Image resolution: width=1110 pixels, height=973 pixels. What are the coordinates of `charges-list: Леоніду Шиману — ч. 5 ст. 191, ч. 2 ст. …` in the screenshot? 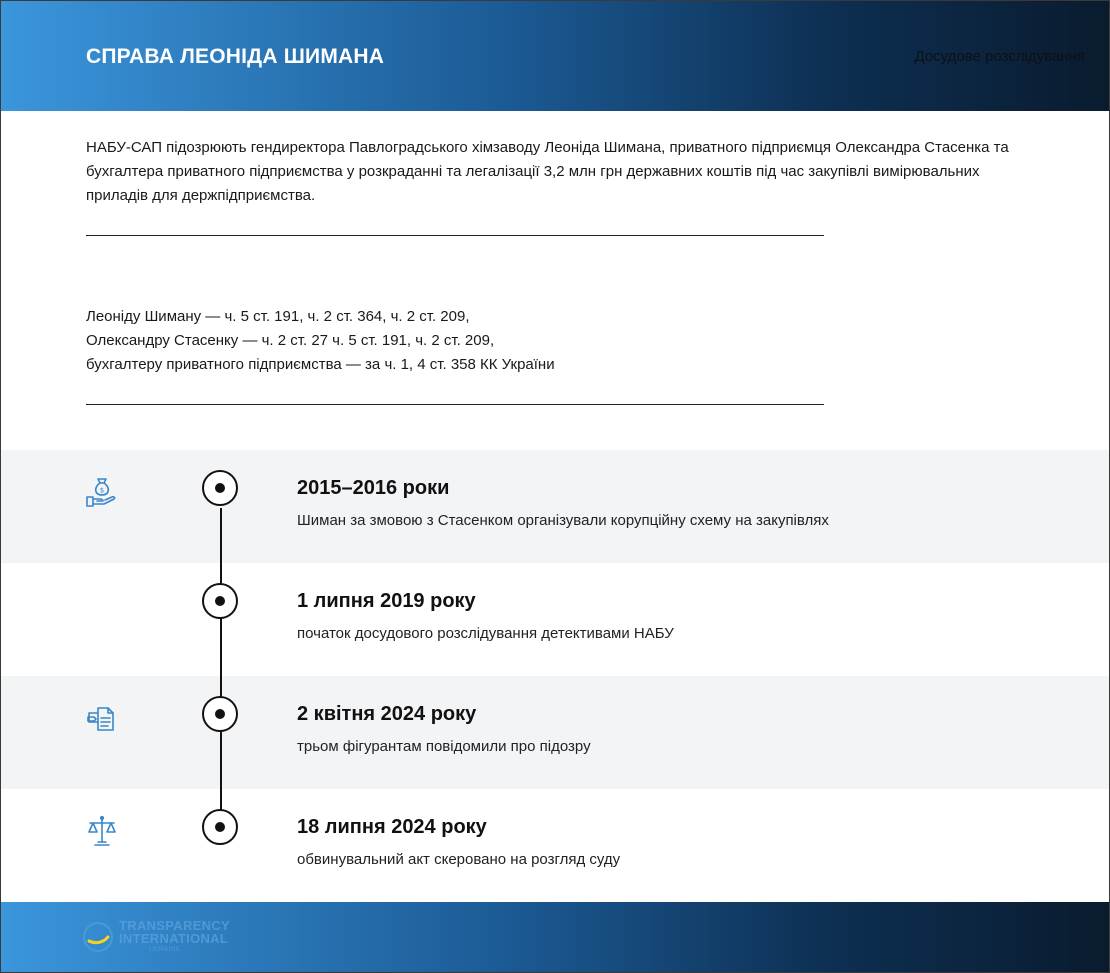 It's located at (320, 341).